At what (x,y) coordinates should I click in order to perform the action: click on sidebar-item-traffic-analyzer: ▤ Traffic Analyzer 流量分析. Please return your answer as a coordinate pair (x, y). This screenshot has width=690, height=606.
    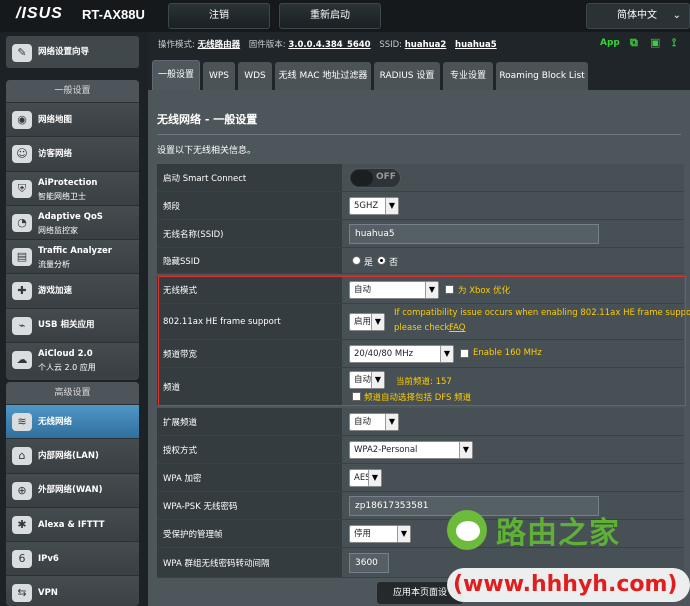
    Looking at the image, I should click on (72, 256).